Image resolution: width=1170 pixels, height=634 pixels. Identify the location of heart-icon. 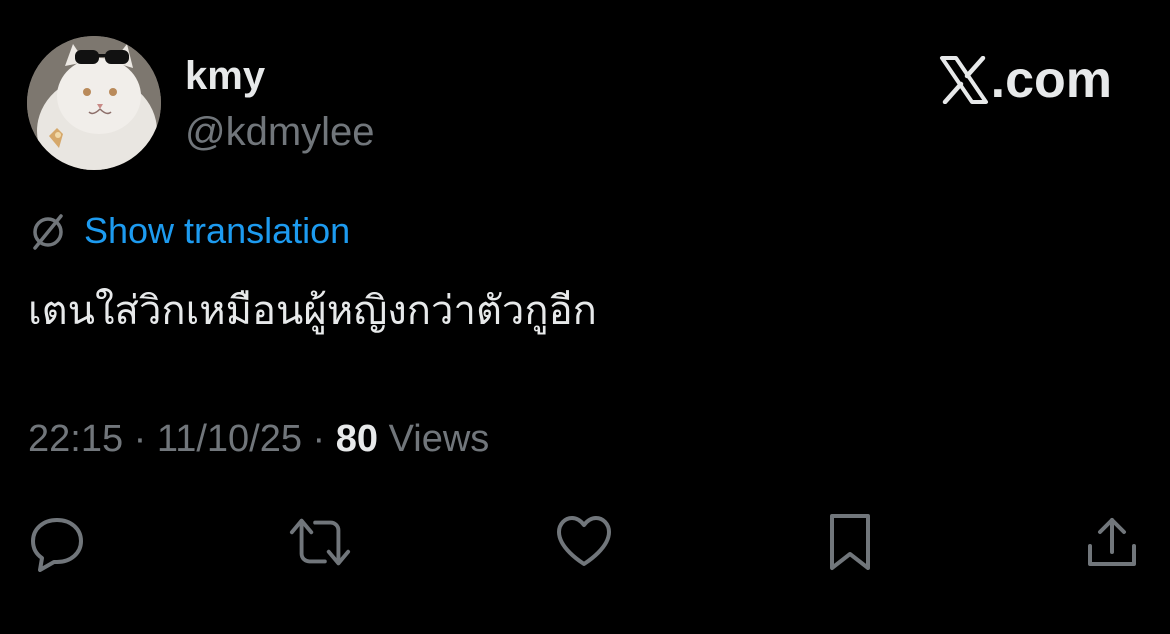
(584, 541).